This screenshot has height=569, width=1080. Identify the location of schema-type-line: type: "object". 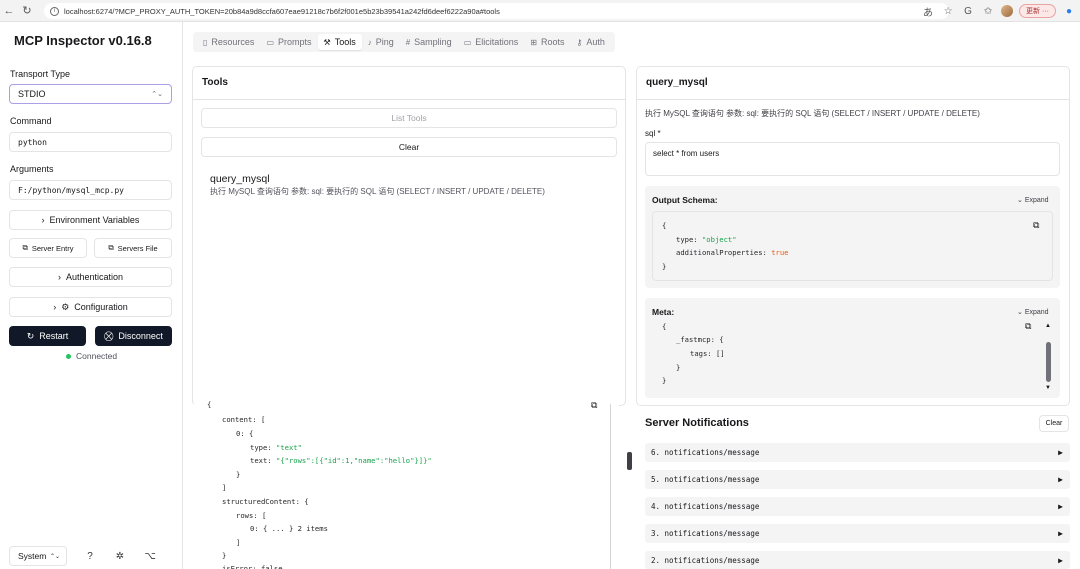
(706, 239).